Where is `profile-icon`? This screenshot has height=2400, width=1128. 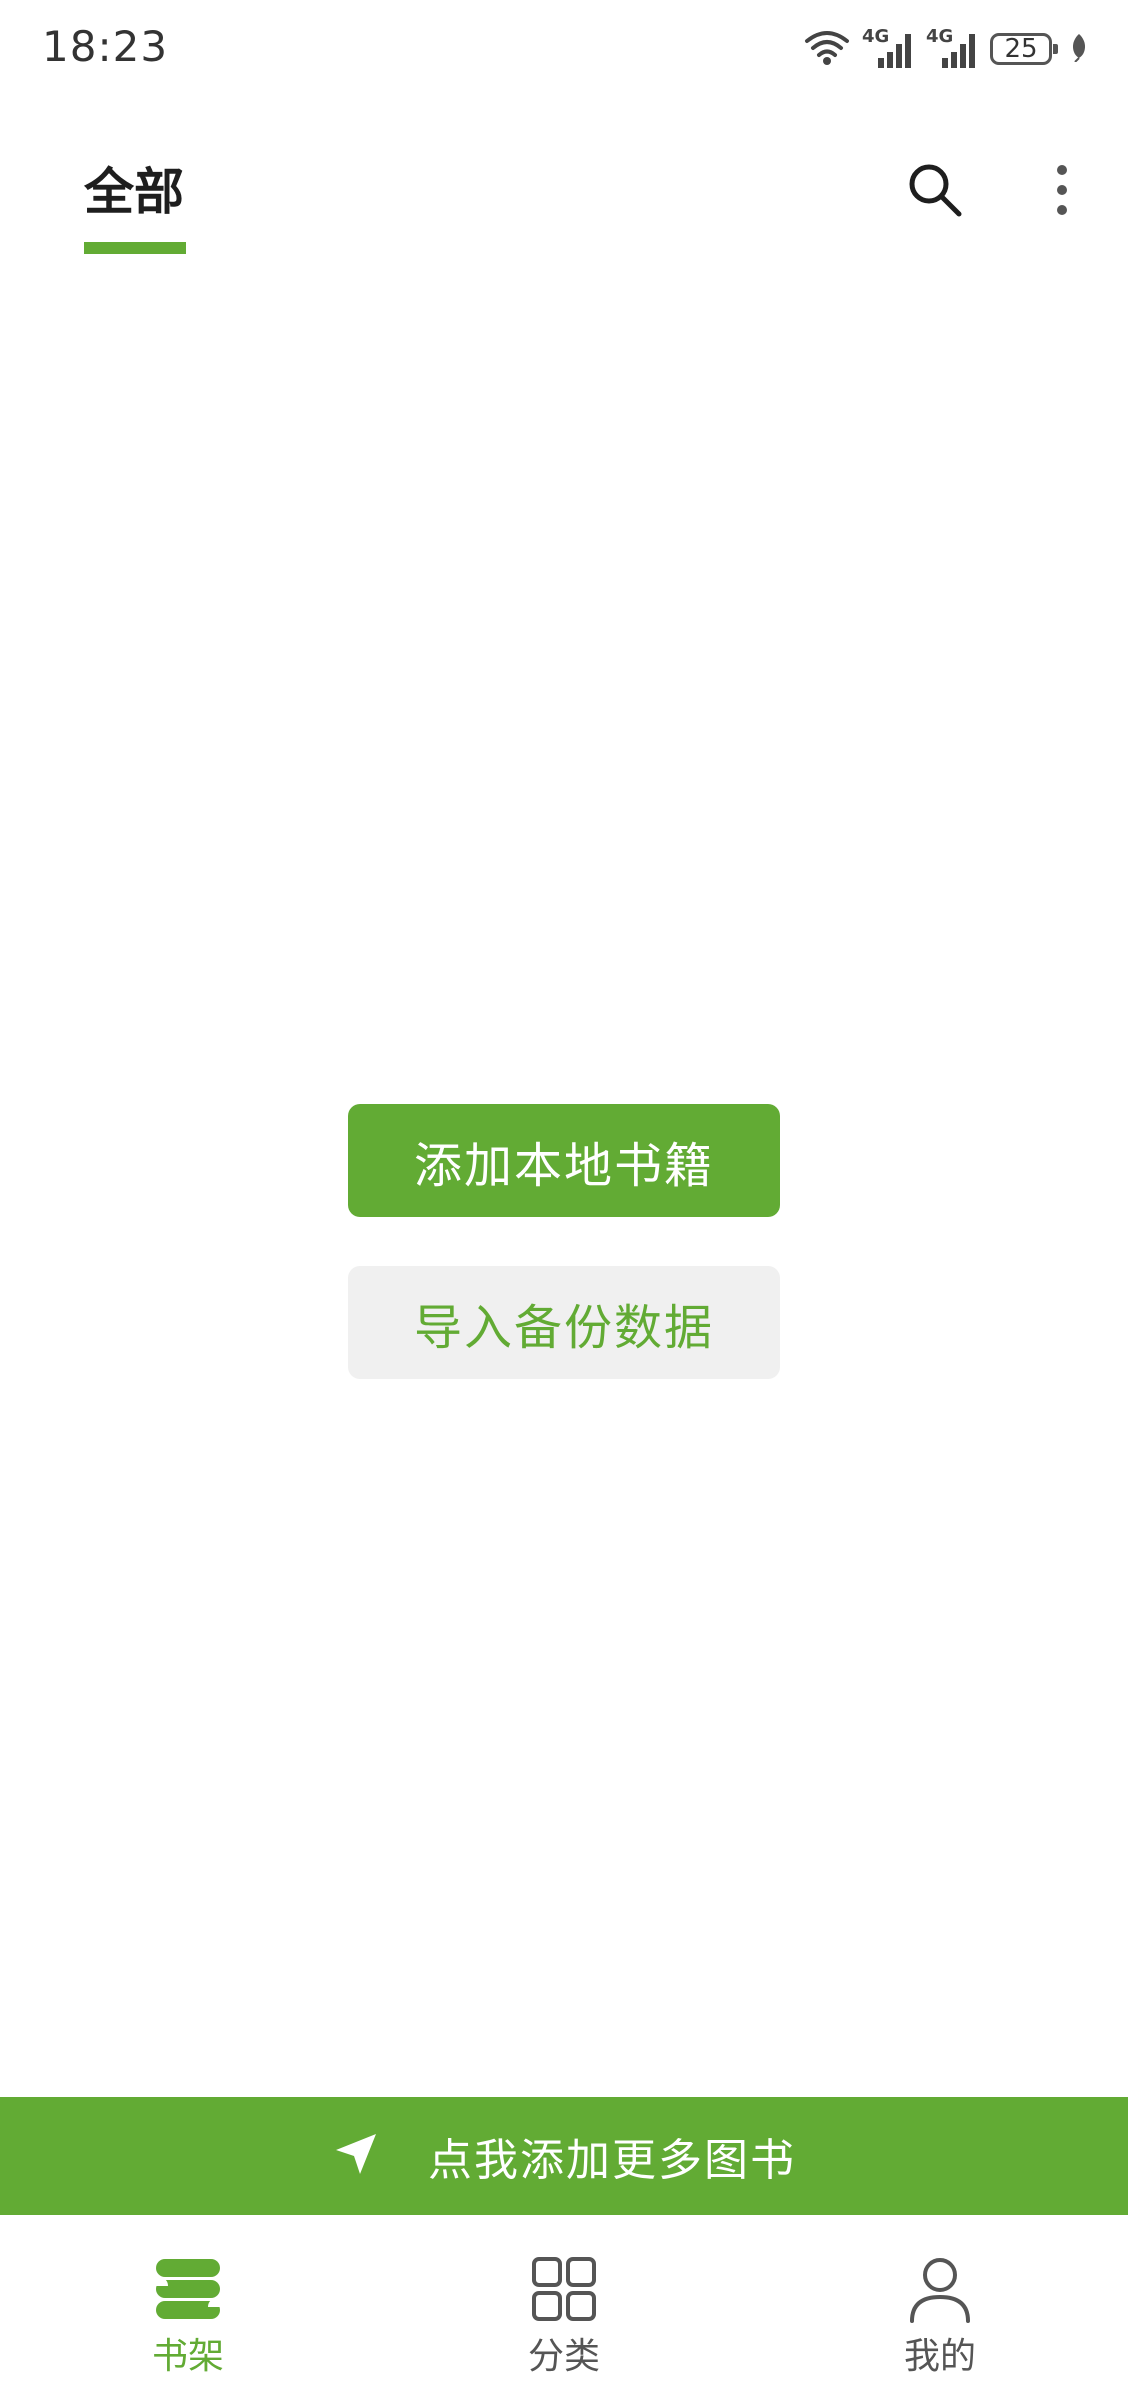 profile-icon is located at coordinates (940, 2289).